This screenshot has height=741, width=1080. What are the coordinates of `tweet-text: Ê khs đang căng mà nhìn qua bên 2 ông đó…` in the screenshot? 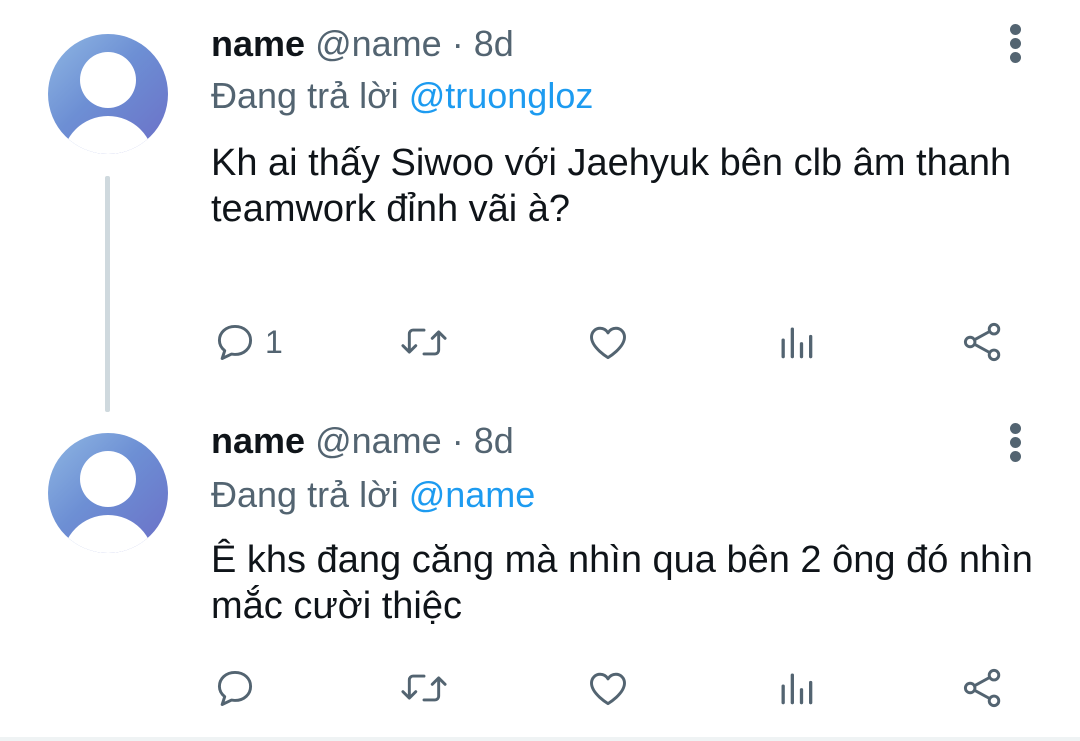 It's located at (622, 583).